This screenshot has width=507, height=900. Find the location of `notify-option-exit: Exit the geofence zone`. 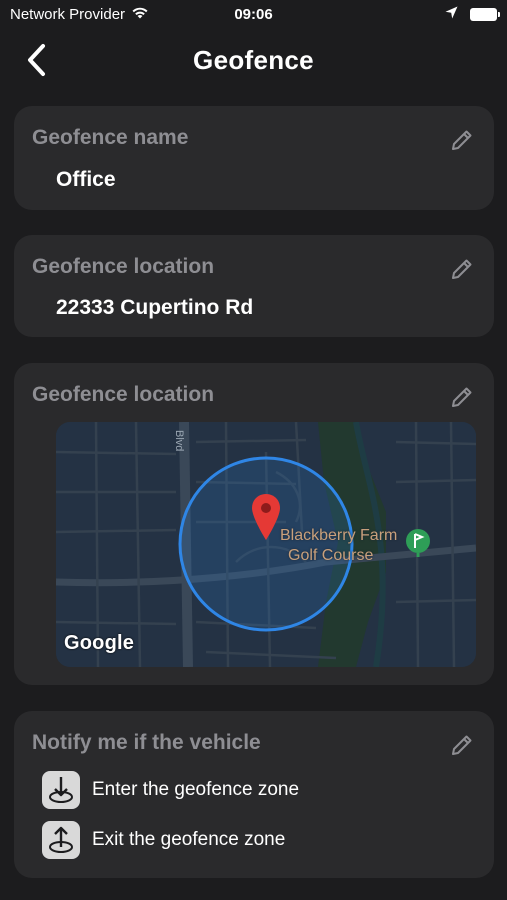

notify-option-exit: Exit the geofence zone is located at coordinates (163, 840).